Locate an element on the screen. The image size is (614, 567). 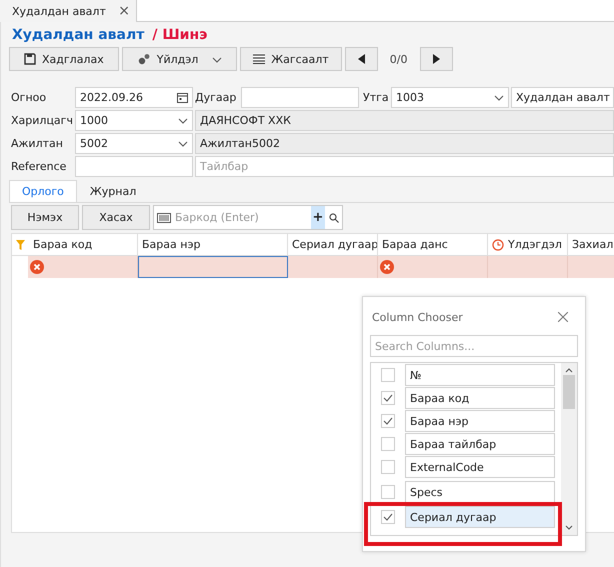
column-header: Үлдэгдэл is located at coordinates (528, 244).